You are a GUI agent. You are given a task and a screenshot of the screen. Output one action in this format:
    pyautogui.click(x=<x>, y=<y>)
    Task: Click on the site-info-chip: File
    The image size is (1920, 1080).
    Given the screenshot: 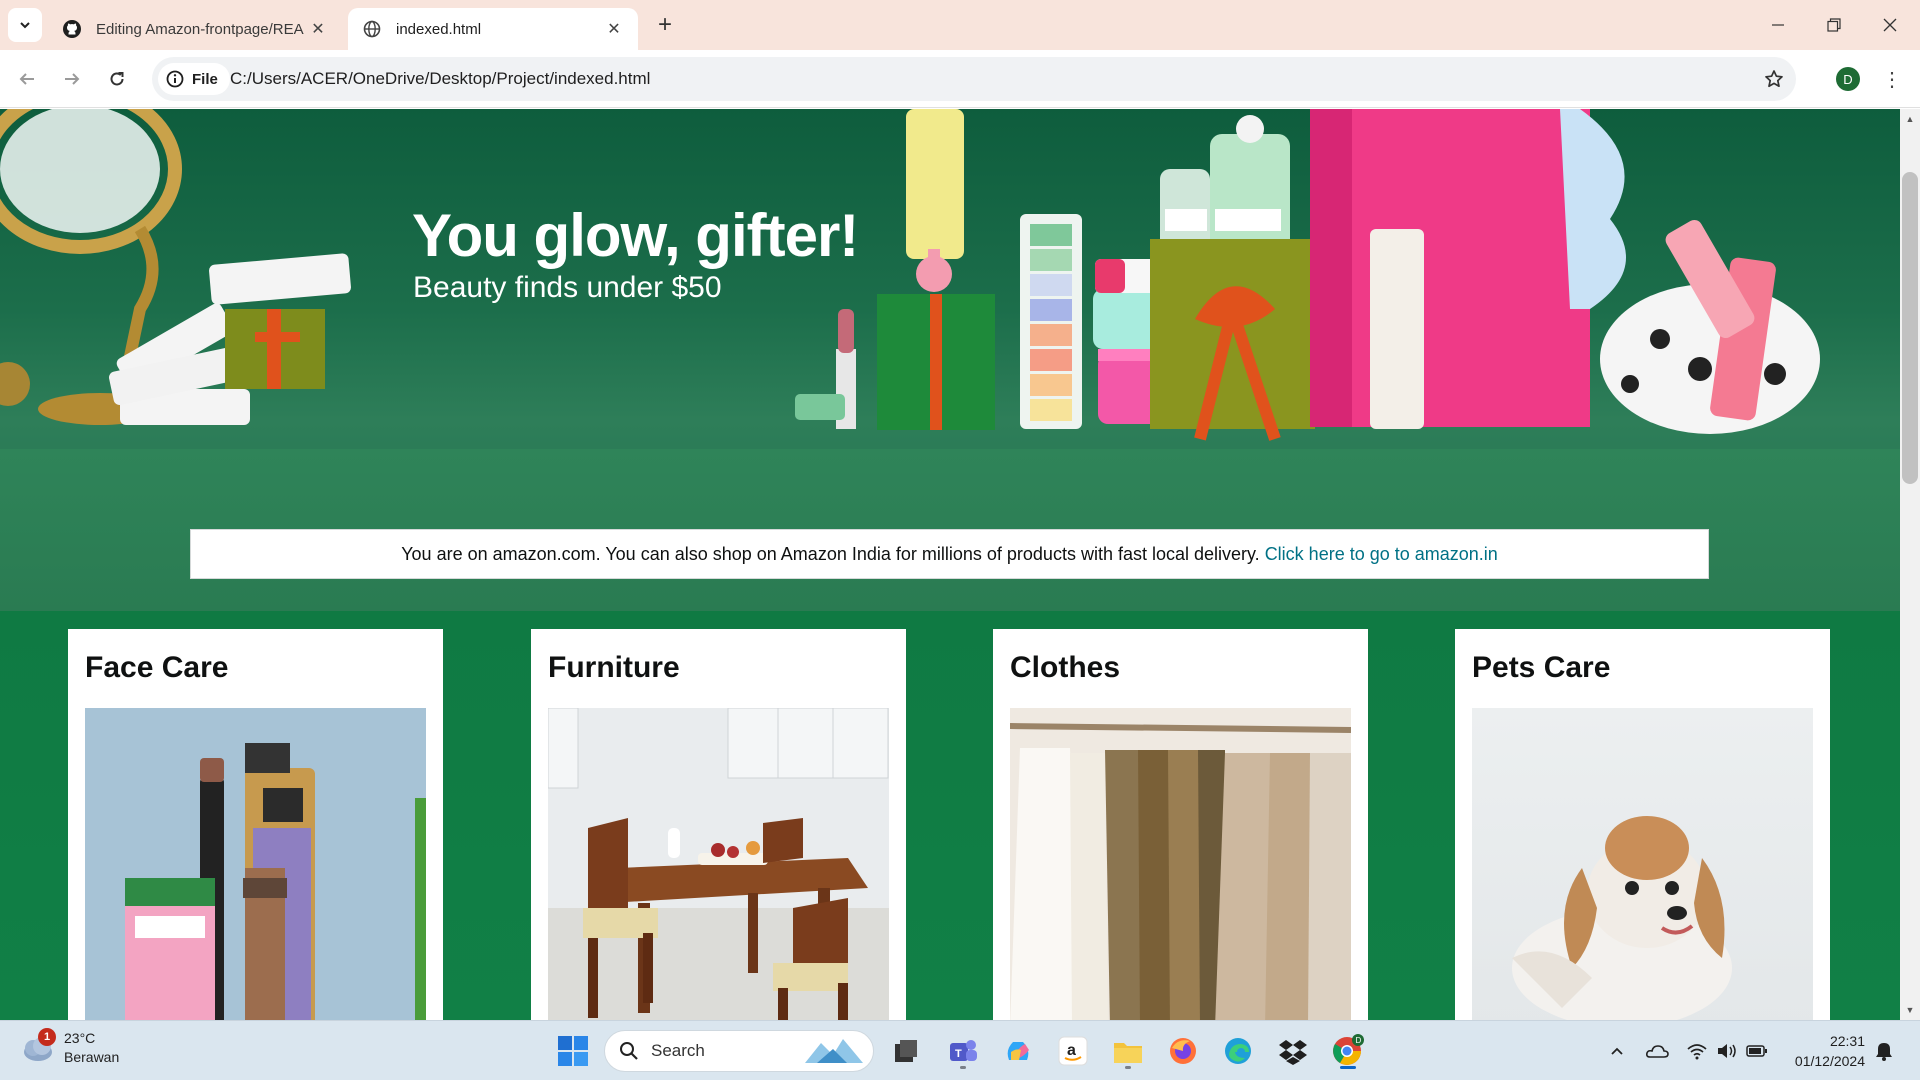 What is the action you would take?
    pyautogui.click(x=194, y=79)
    